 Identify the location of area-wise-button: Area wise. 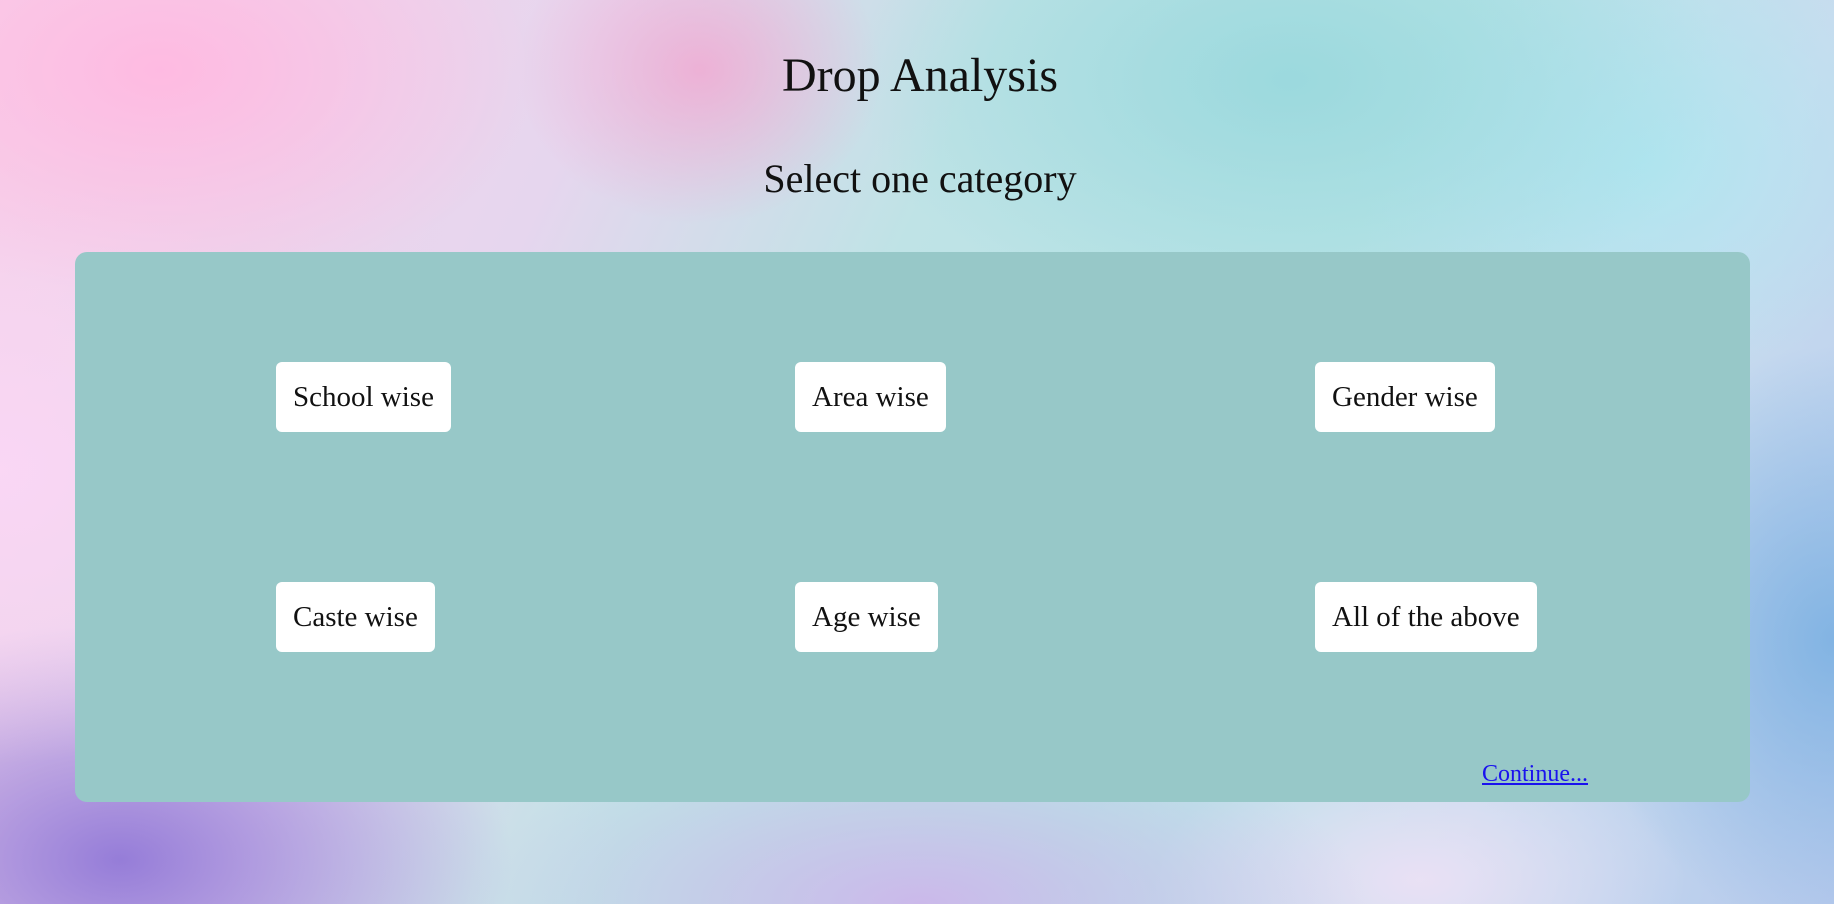
(870, 397).